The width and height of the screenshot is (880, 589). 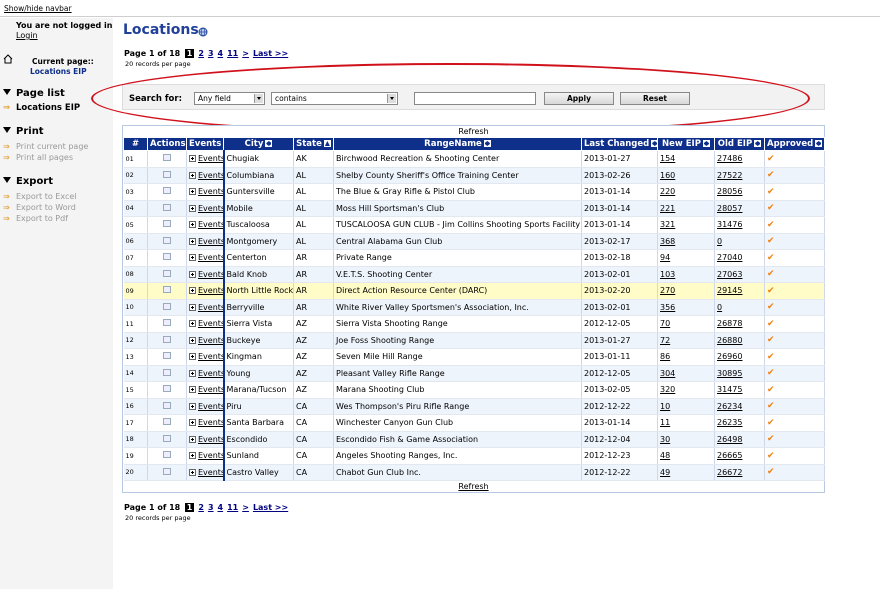 I want to click on cell-new-eip: 320, so click(x=686, y=390).